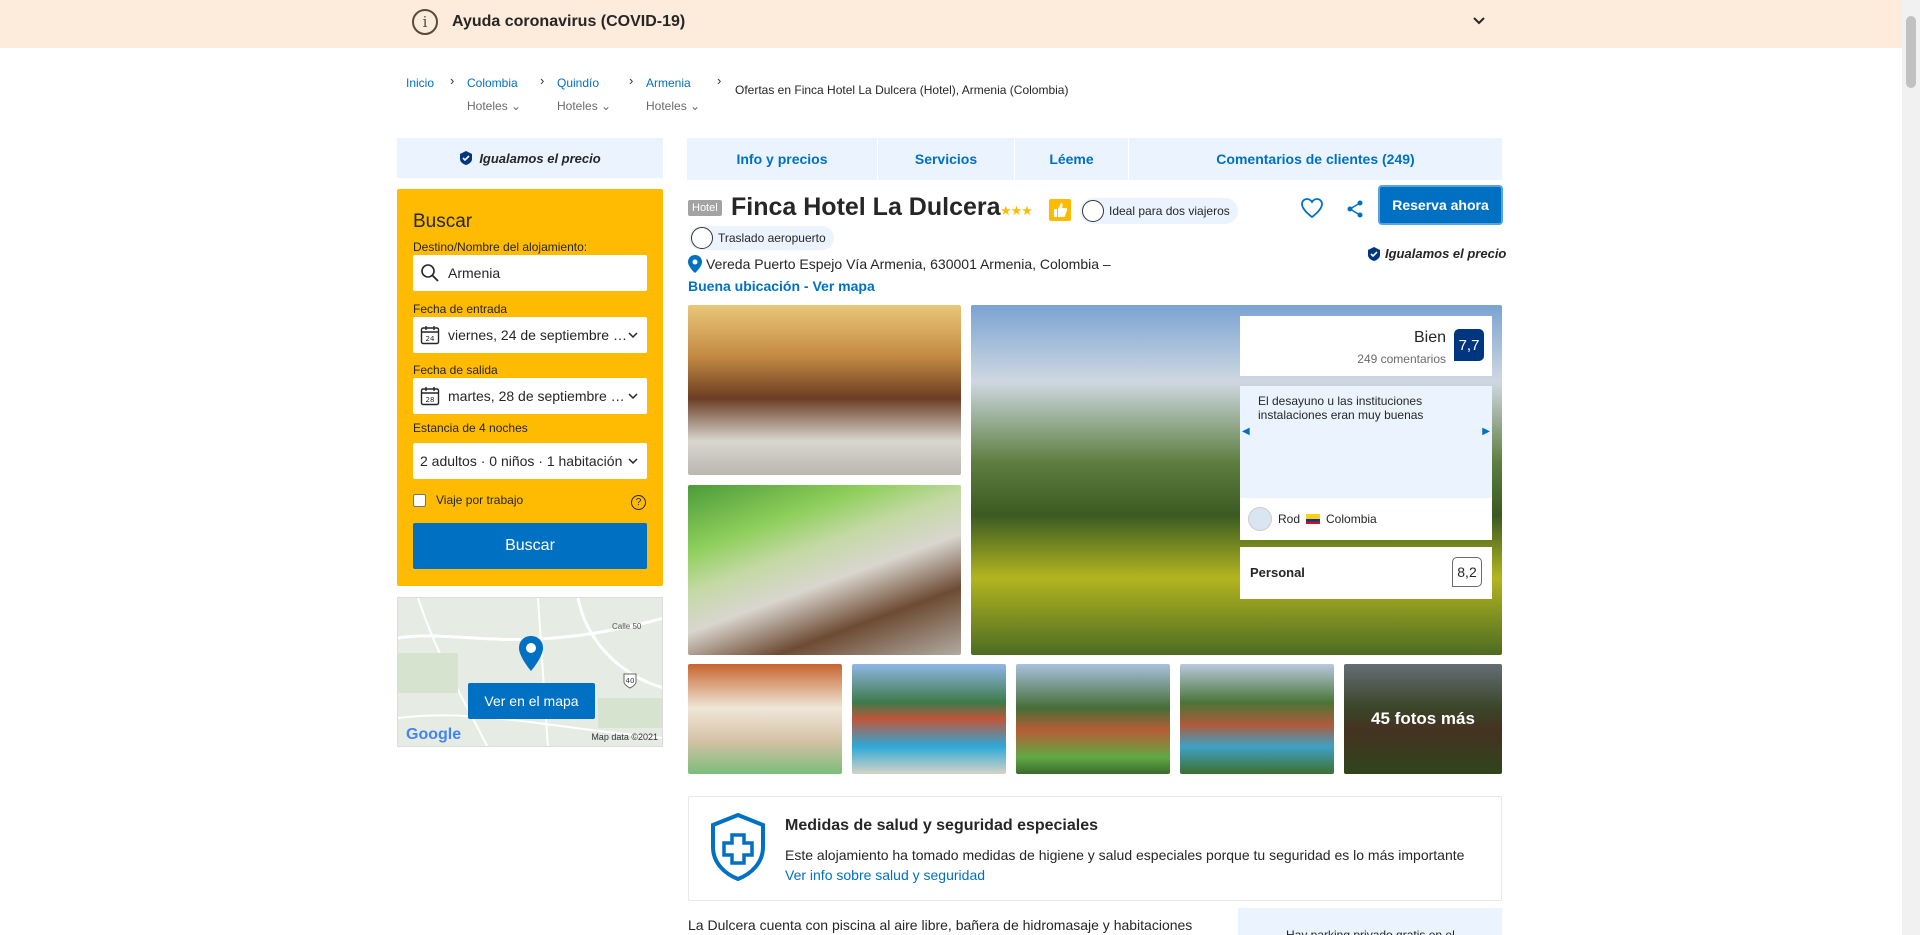 The width and height of the screenshot is (1920, 935). What do you see at coordinates (474, 273) in the screenshot?
I see `destination-value: Armenia` at bounding box center [474, 273].